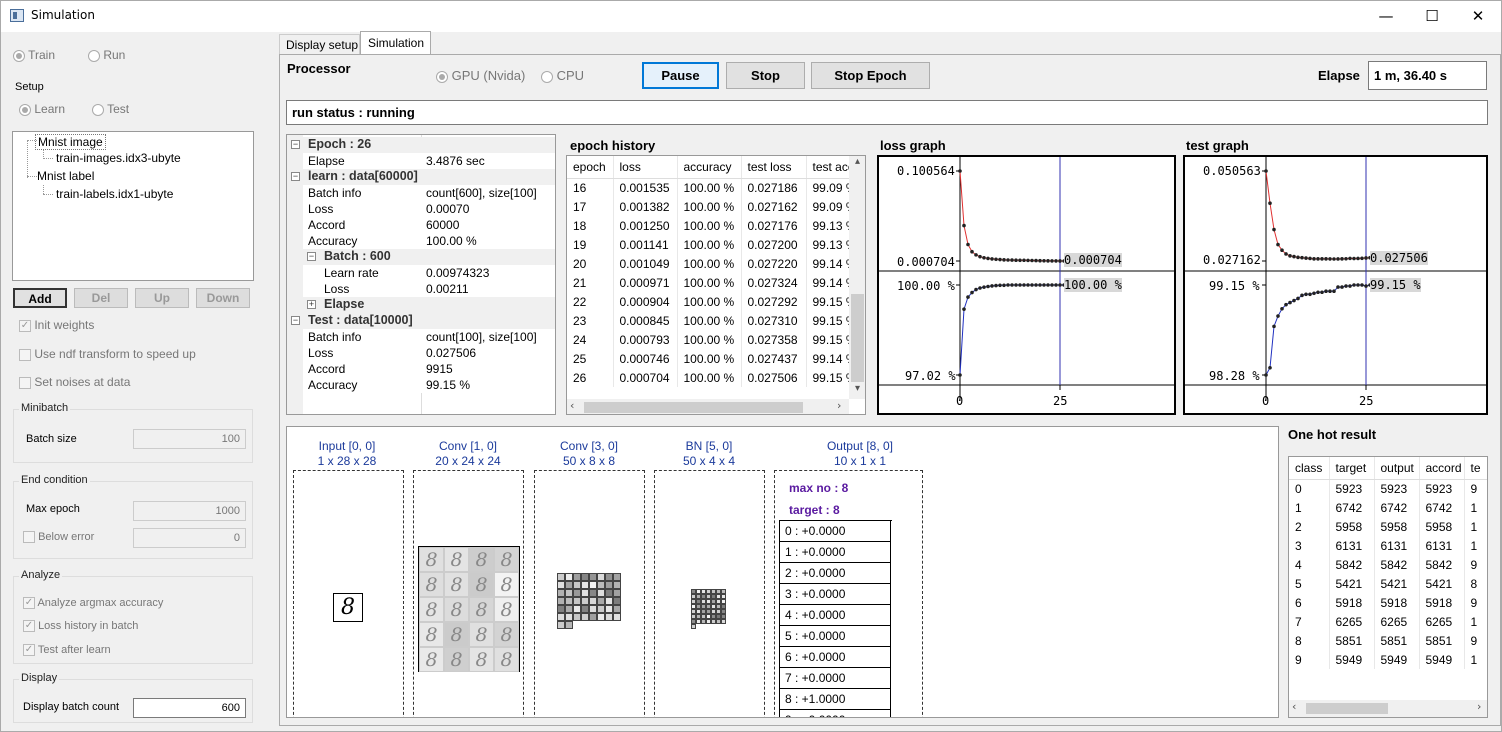 The height and width of the screenshot is (732, 1502). Describe the element at coordinates (1388, 545) in the screenshot. I see `table-row: 3 6131 6131 6131 1` at that location.